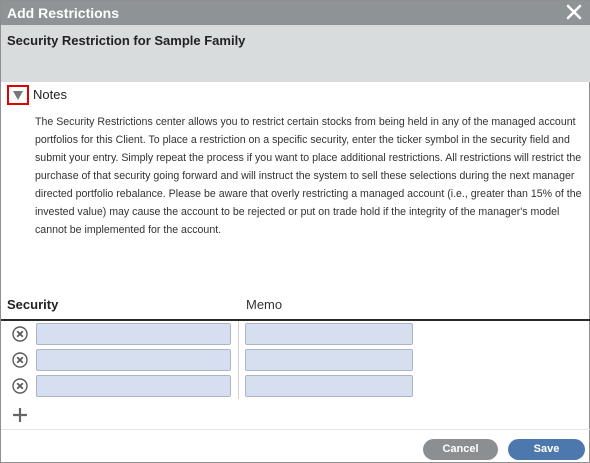 This screenshot has width=590, height=463. Describe the element at coordinates (295, 308) in the screenshot. I see `table-header: Security Memo` at that location.